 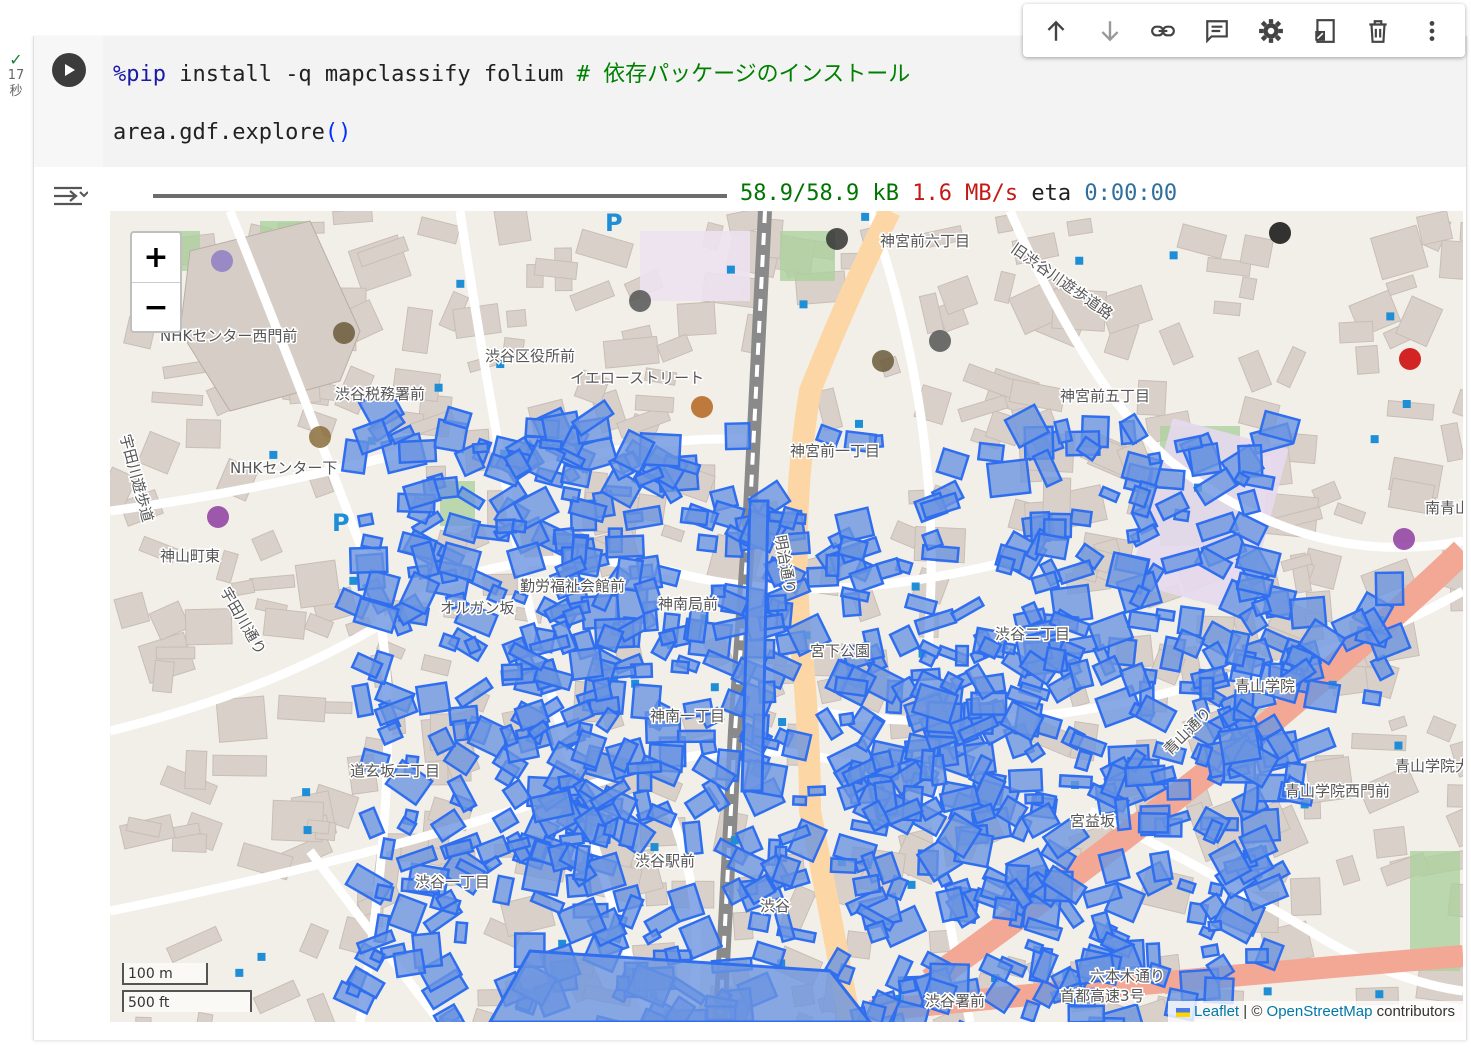 I want to click on comment-icon, so click(x=1217, y=31).